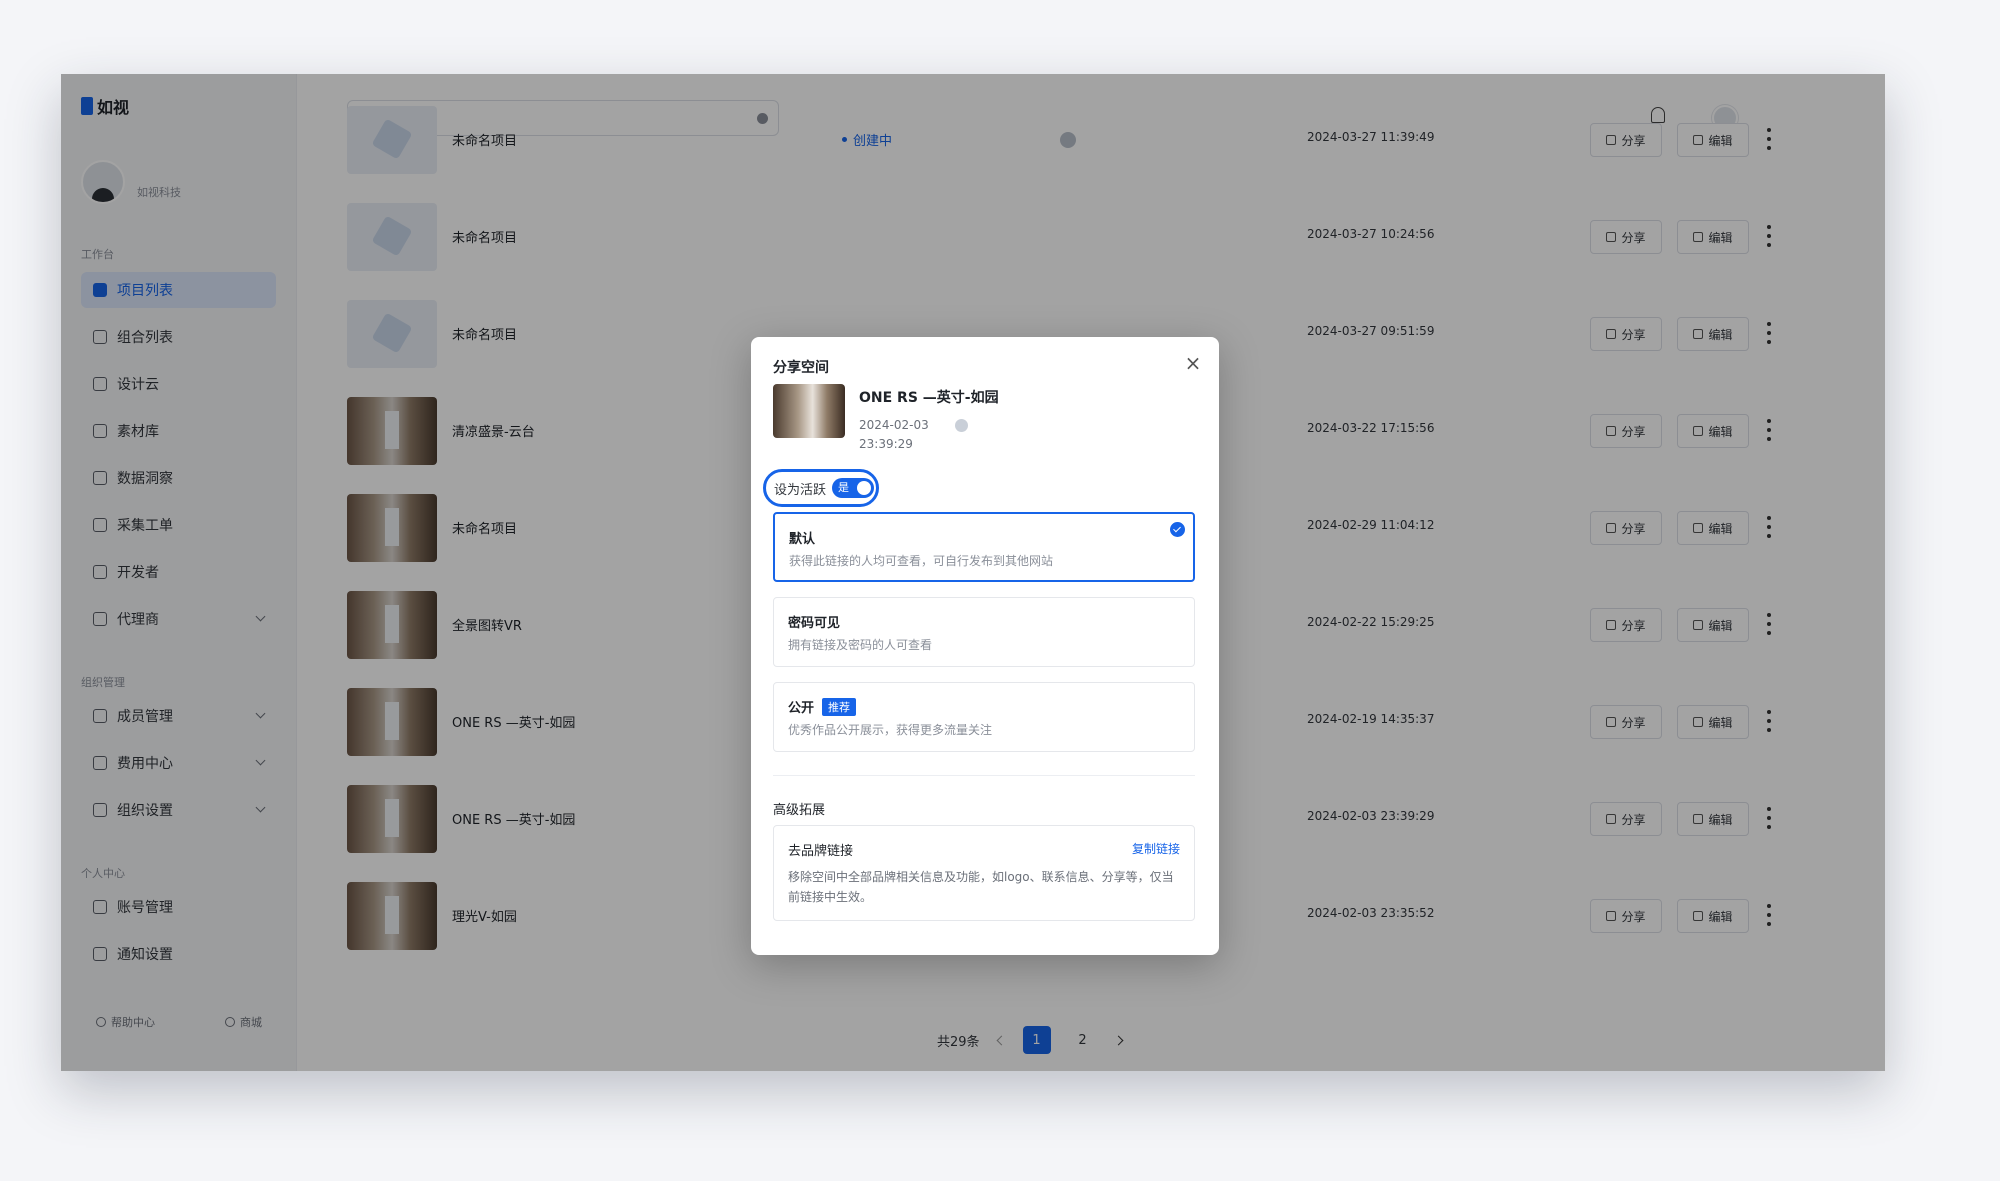 Image resolution: width=2000 pixels, height=1181 pixels. What do you see at coordinates (839, 706) in the screenshot?
I see `recommend-badge: 推荐` at bounding box center [839, 706].